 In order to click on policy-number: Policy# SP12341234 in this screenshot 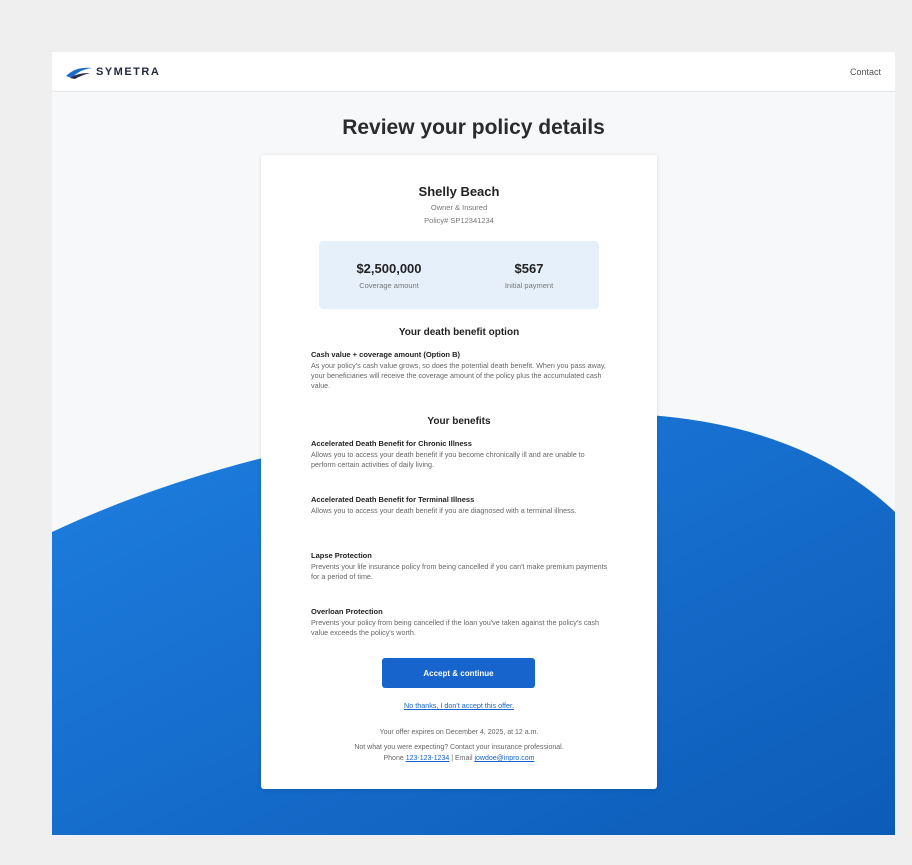, I will do `click(459, 220)`.